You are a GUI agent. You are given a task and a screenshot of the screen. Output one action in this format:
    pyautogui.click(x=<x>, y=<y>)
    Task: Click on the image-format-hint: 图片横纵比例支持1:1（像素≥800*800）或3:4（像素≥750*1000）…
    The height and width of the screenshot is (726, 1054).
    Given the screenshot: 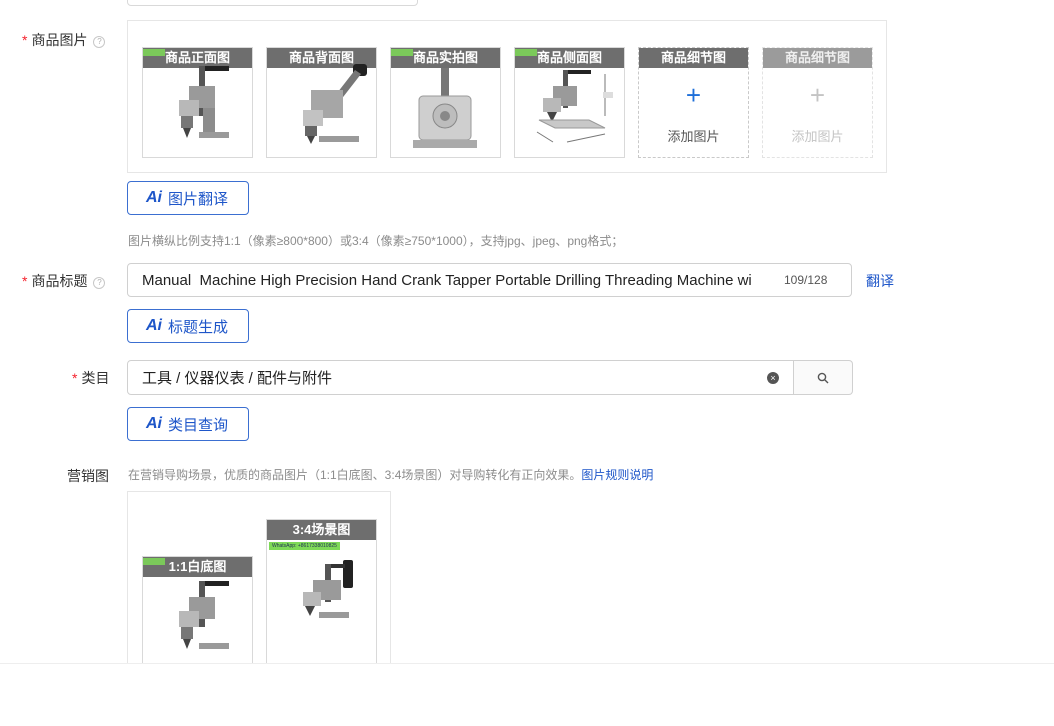 What is the action you would take?
    pyautogui.click(x=376, y=241)
    